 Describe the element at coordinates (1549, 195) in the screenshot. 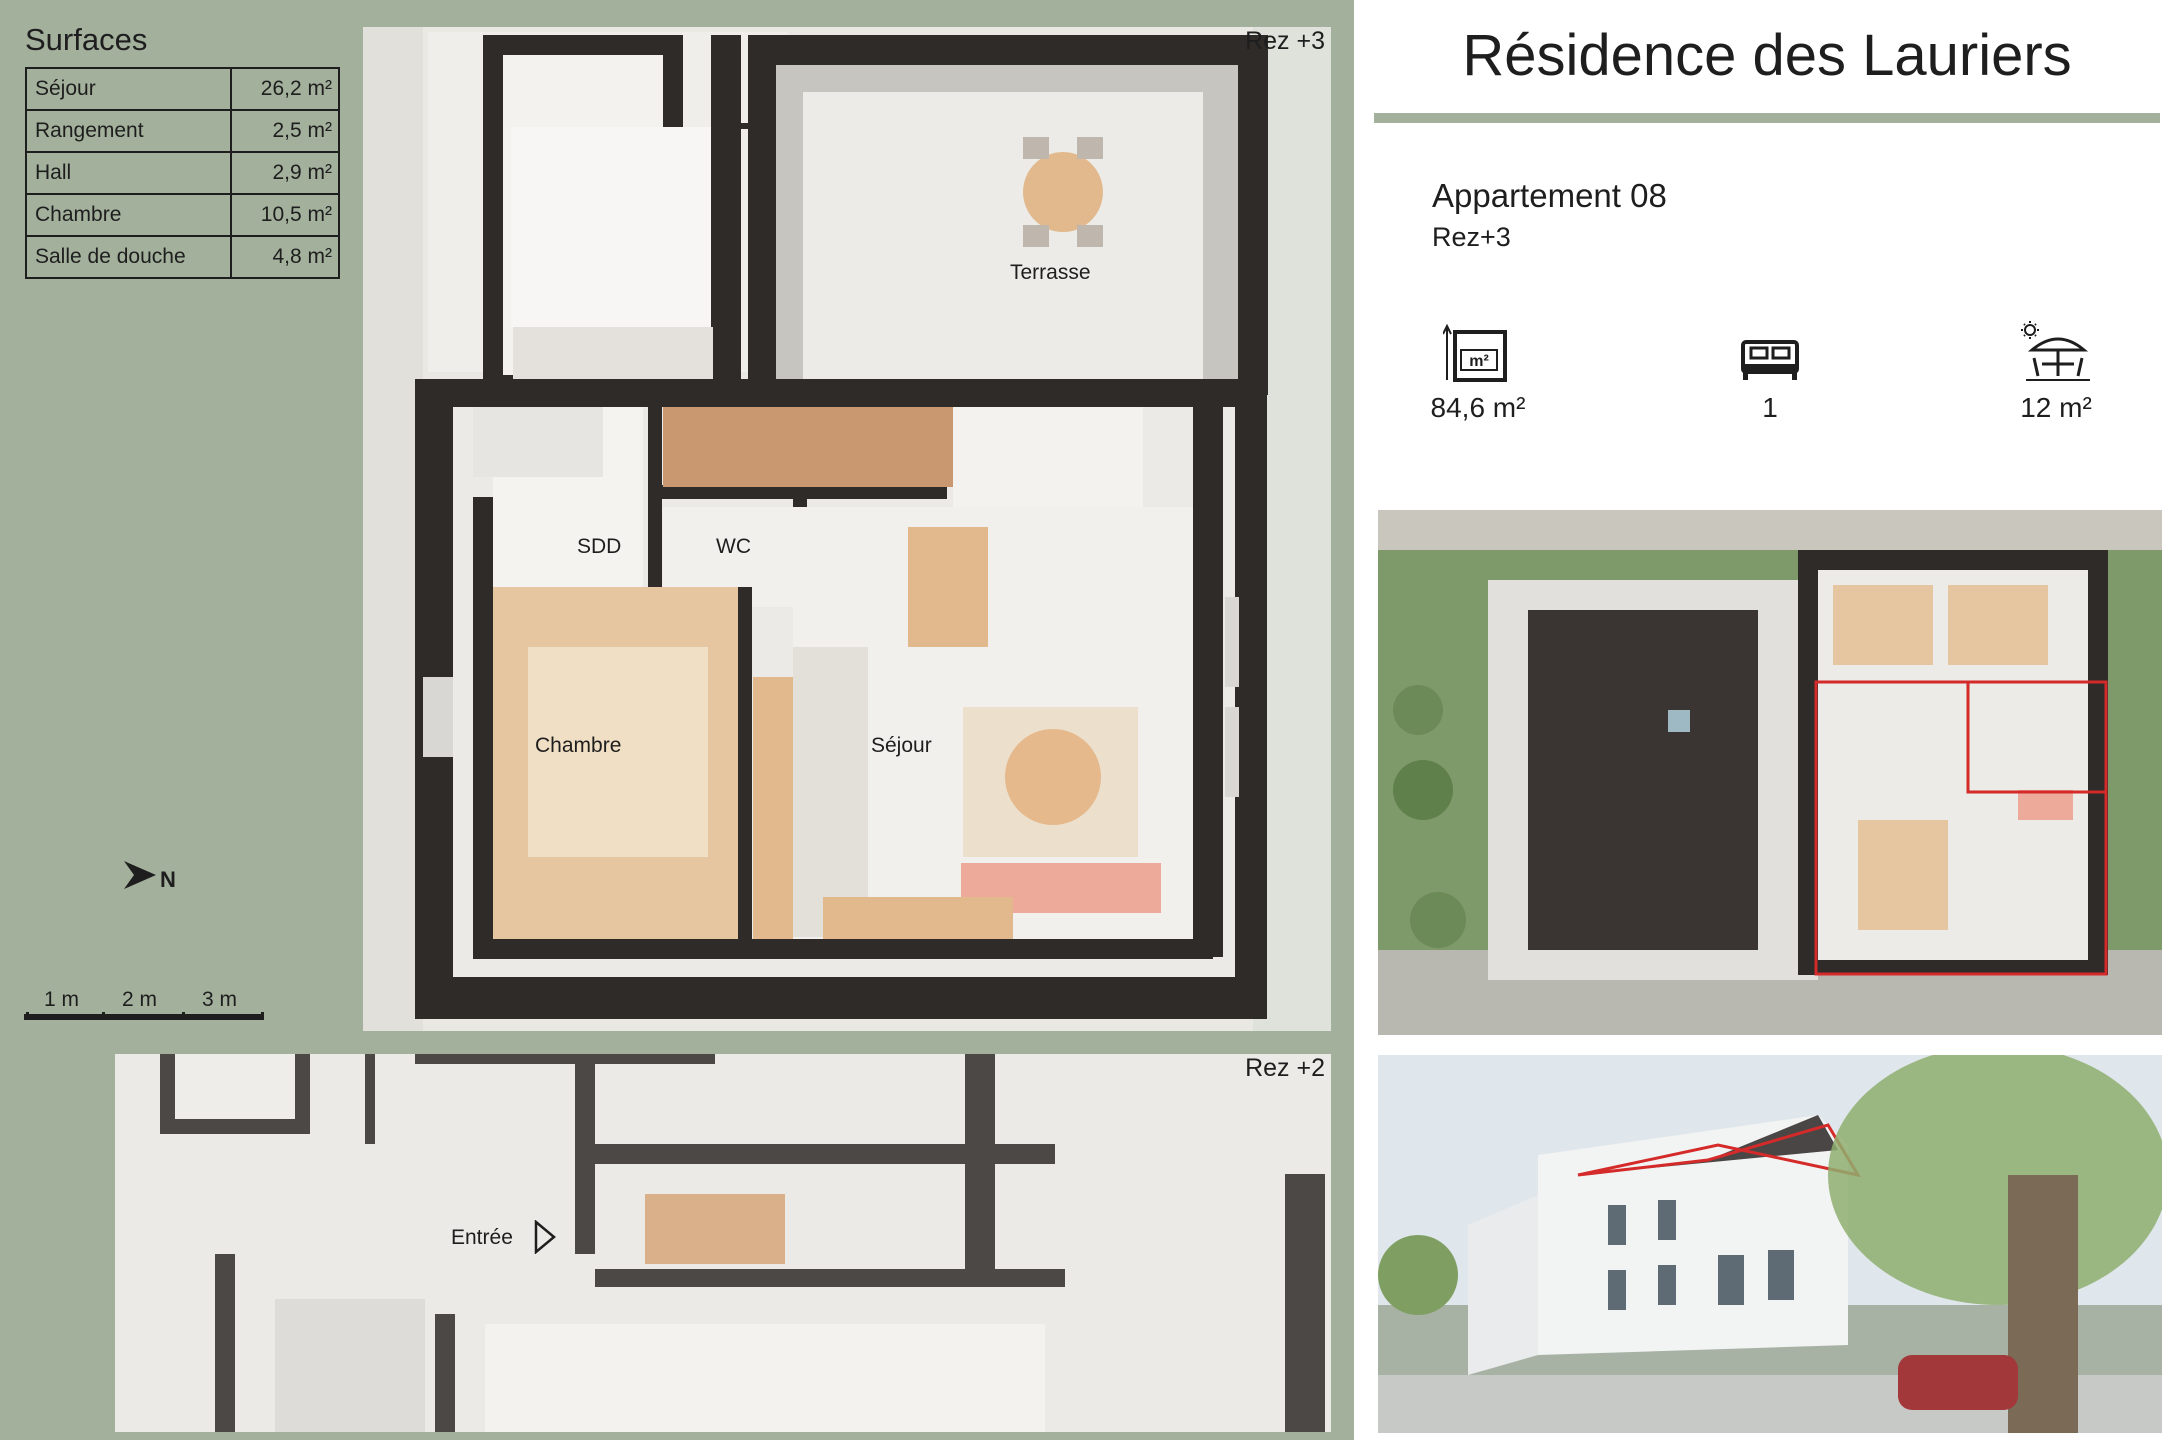

I see `apartment-name: Appartement 08` at that location.